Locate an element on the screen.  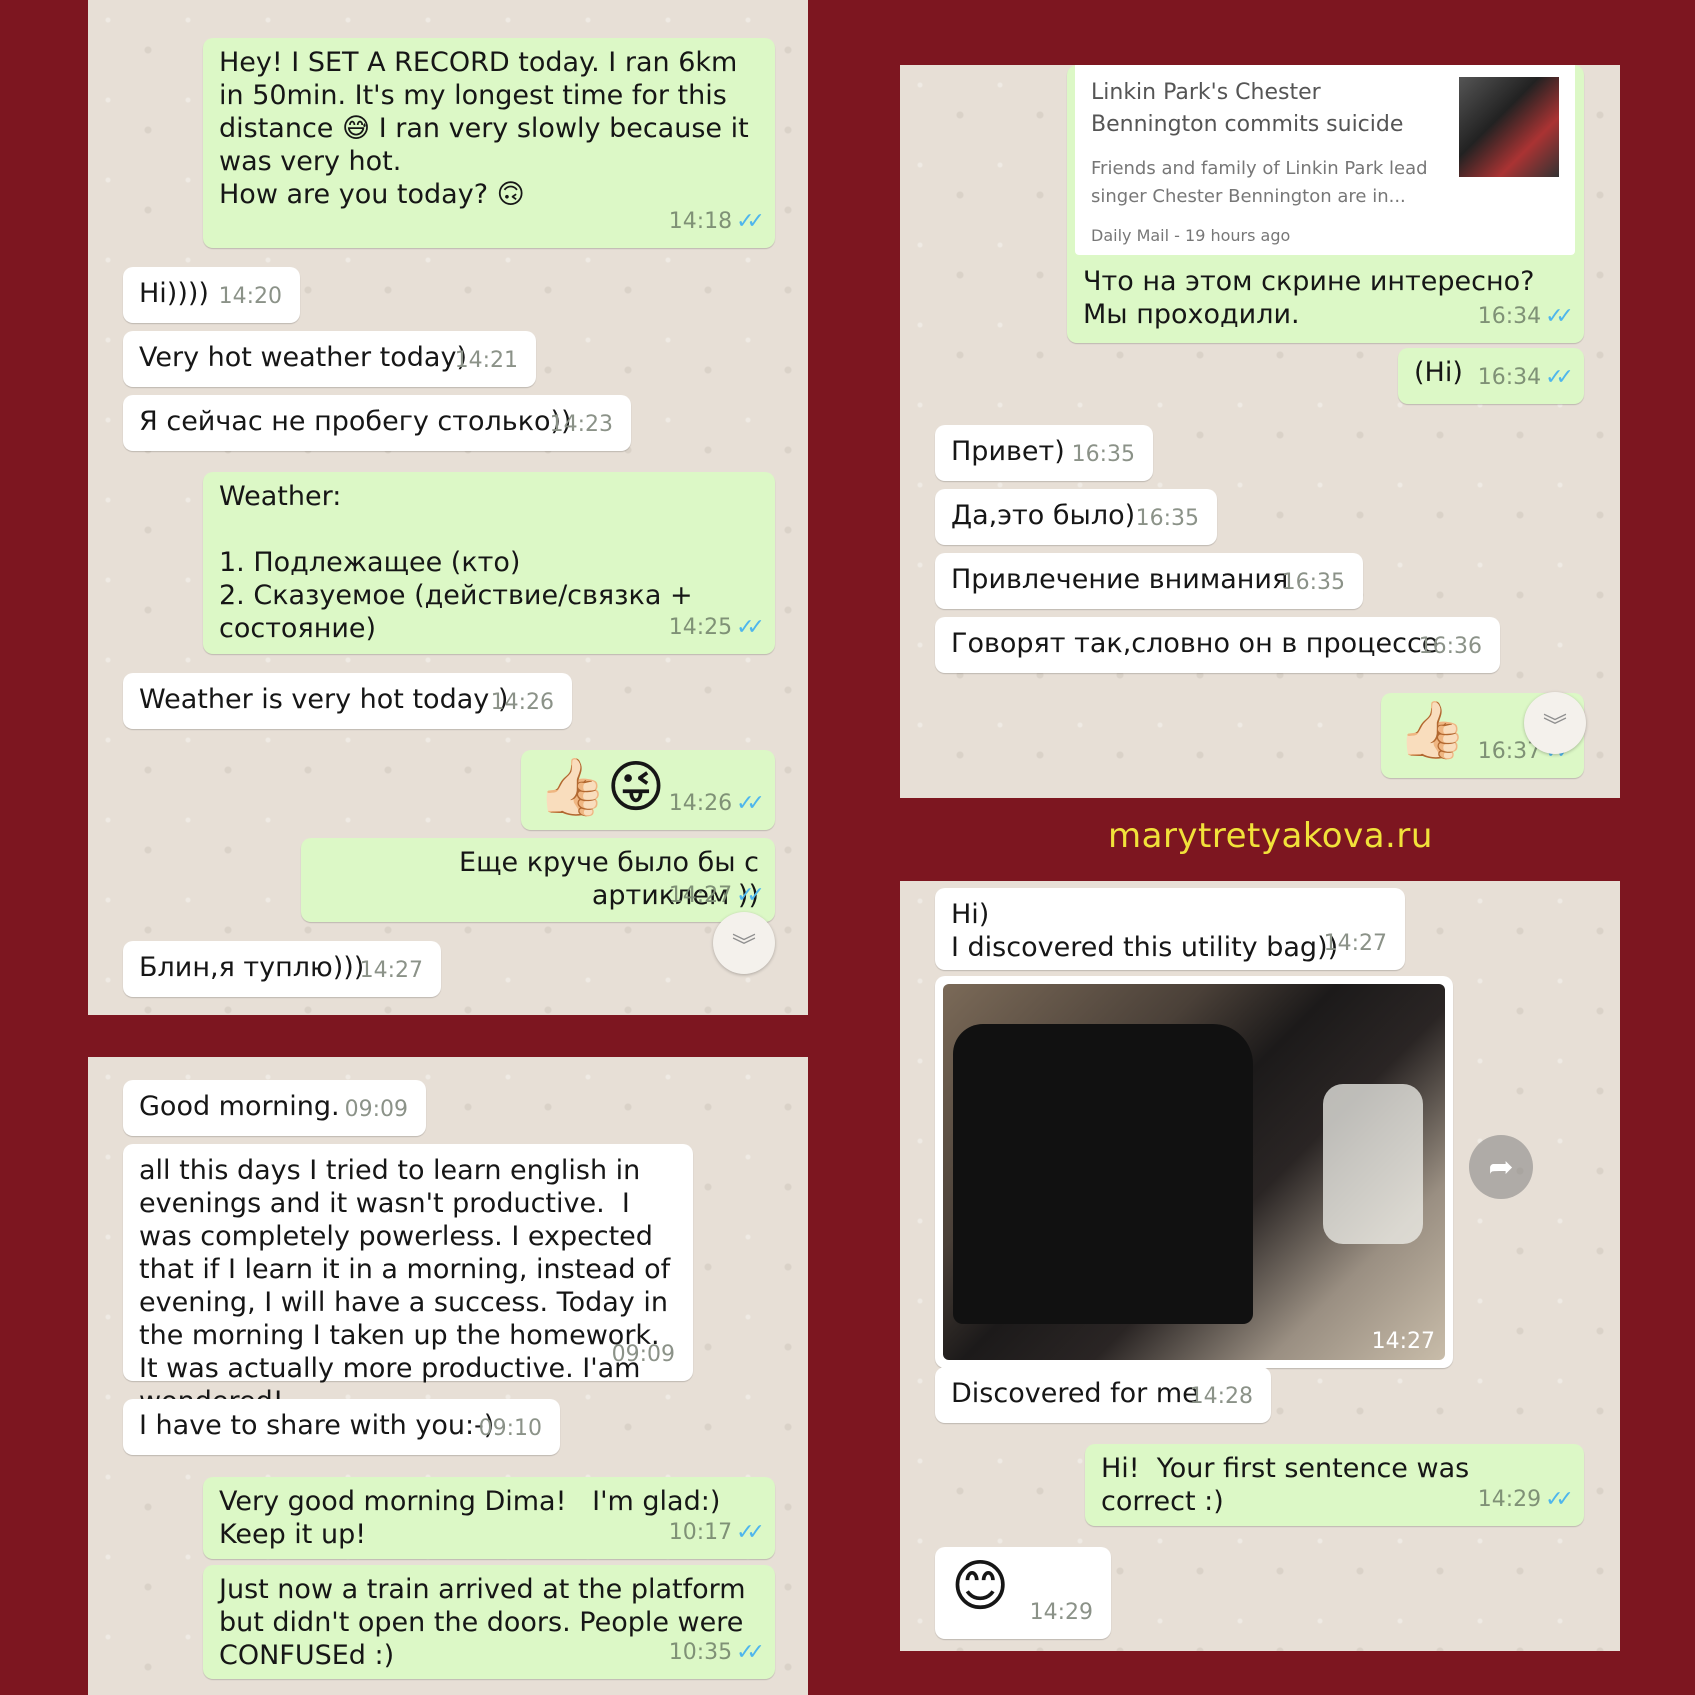
message-incoming: Good morning. 09:09 is located at coordinates (274, 1108).